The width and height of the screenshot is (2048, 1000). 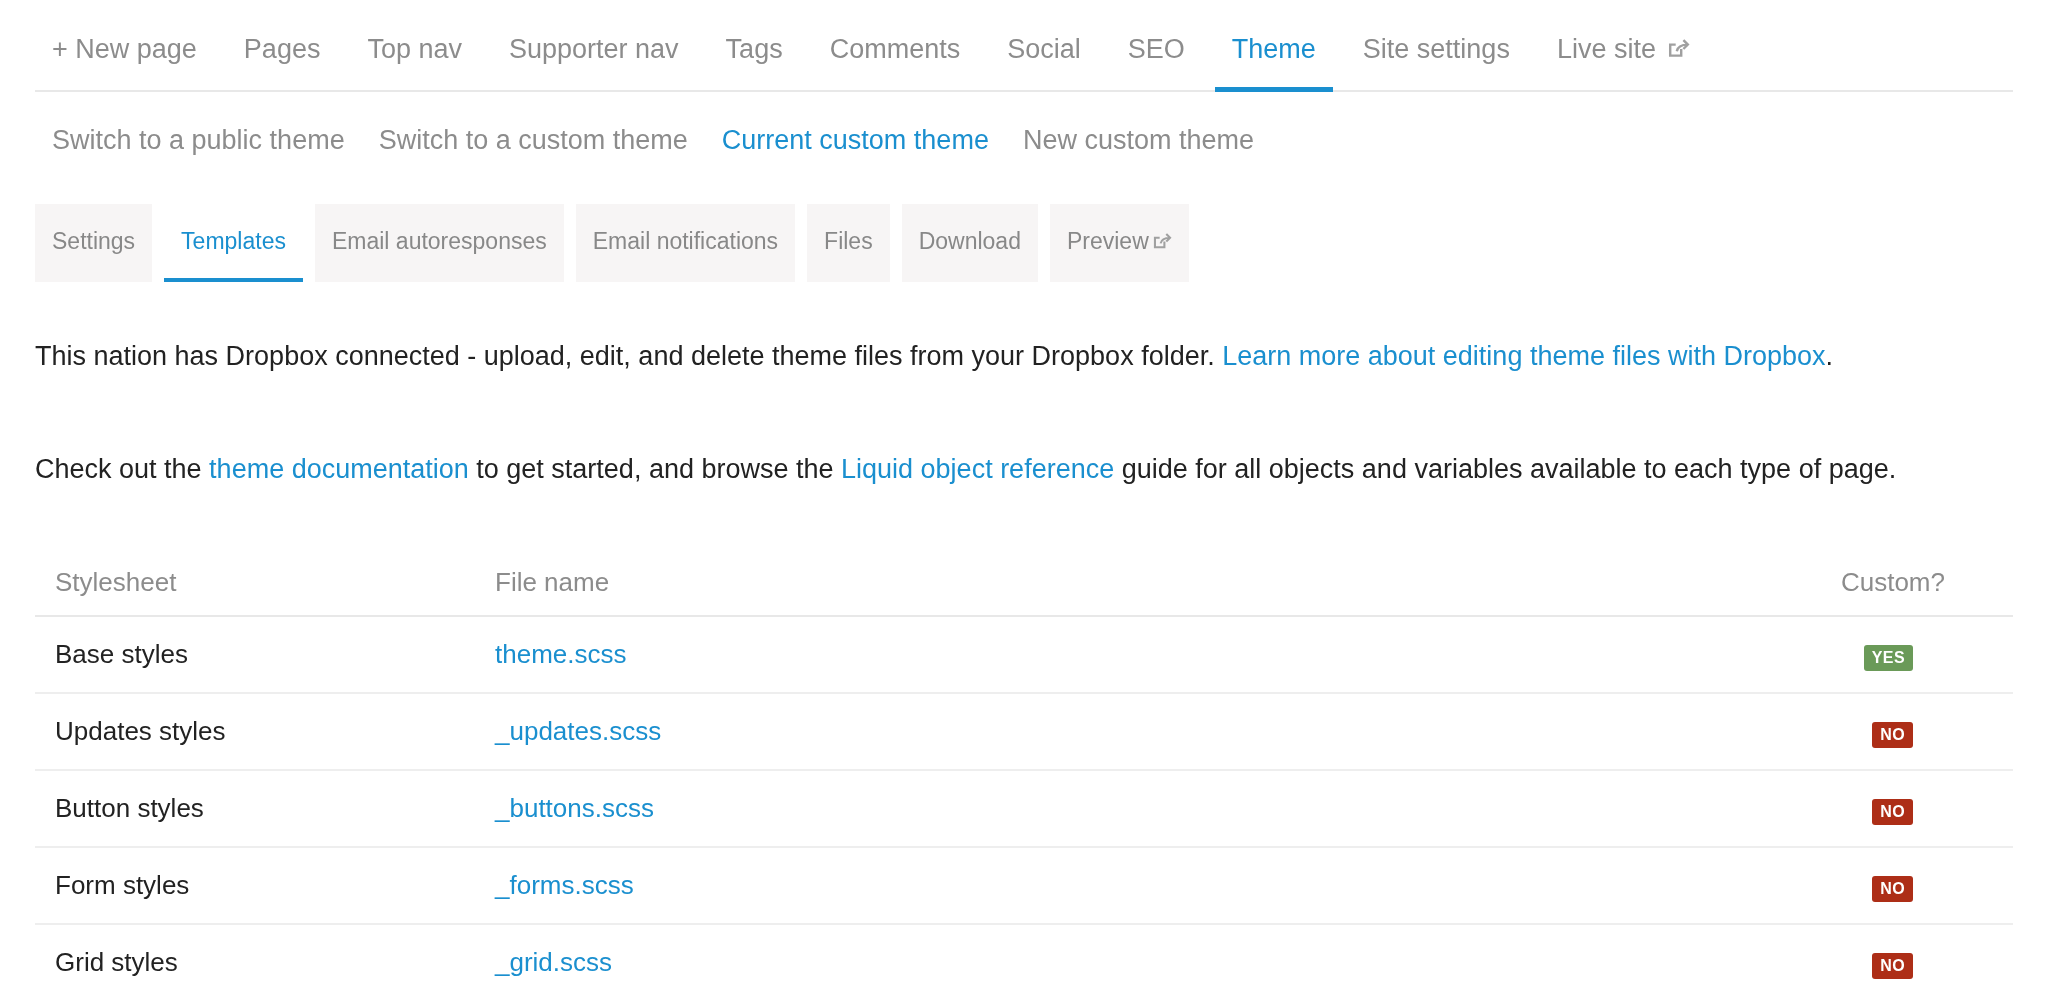 I want to click on nav-tab: Comments, so click(x=895, y=60).